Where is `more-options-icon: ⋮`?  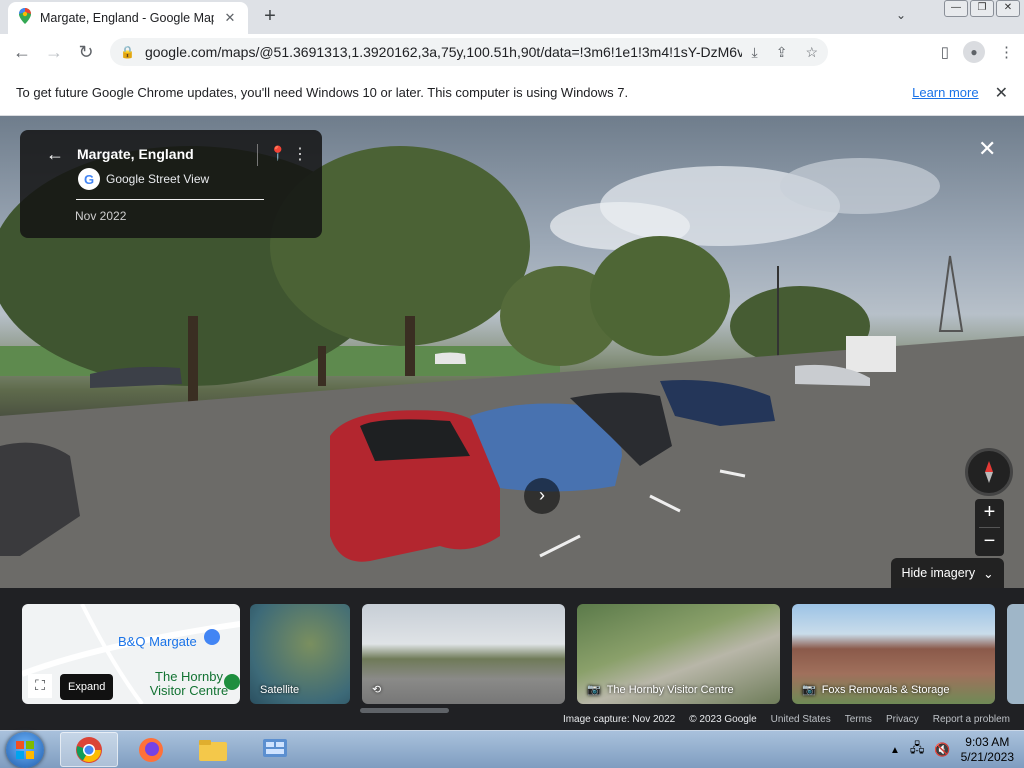 more-options-icon: ⋮ is located at coordinates (300, 154).